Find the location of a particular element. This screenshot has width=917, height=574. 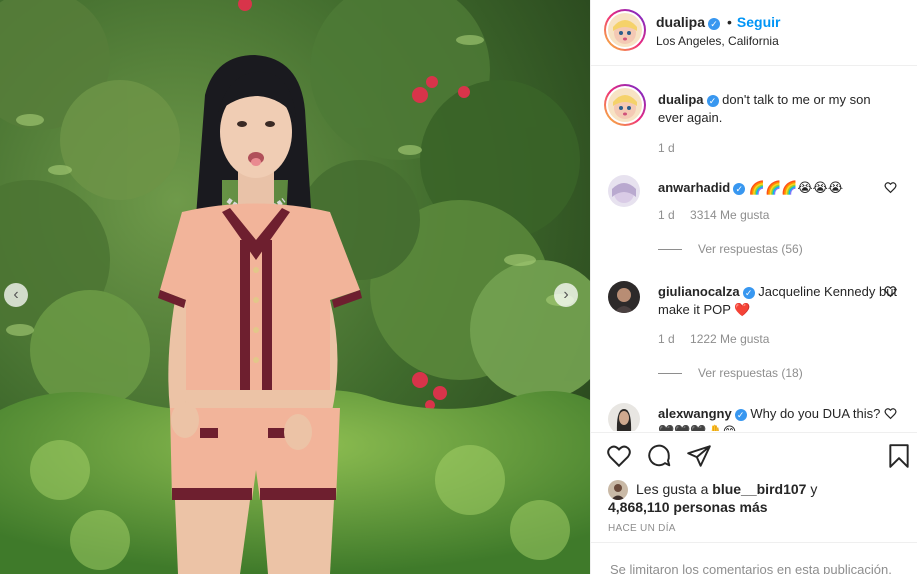

author-username: dualipa ✓ is located at coordinates (688, 22).